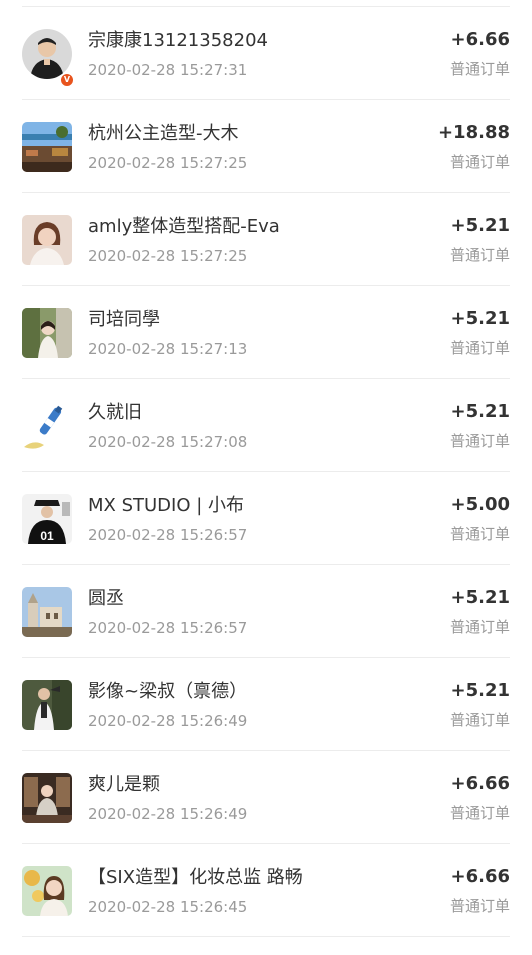  I want to click on list-item: 影像~梁叔（禀德） 2020-02-28 15:26:49 +5.21 普通订单, so click(266, 704).